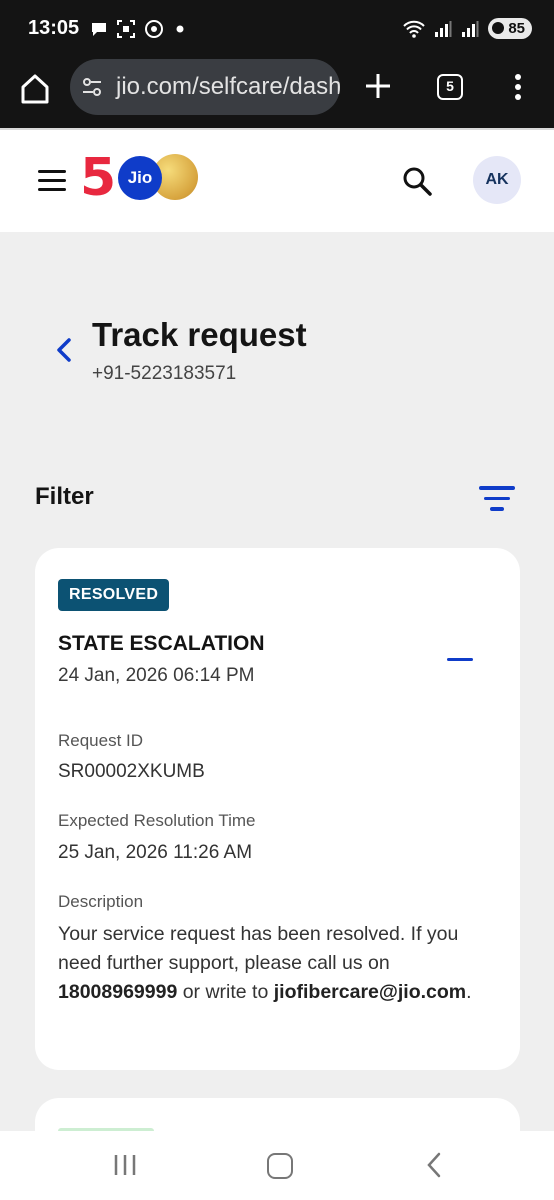  Describe the element at coordinates (518, 87) in the screenshot. I see `more-vert-icon` at that location.